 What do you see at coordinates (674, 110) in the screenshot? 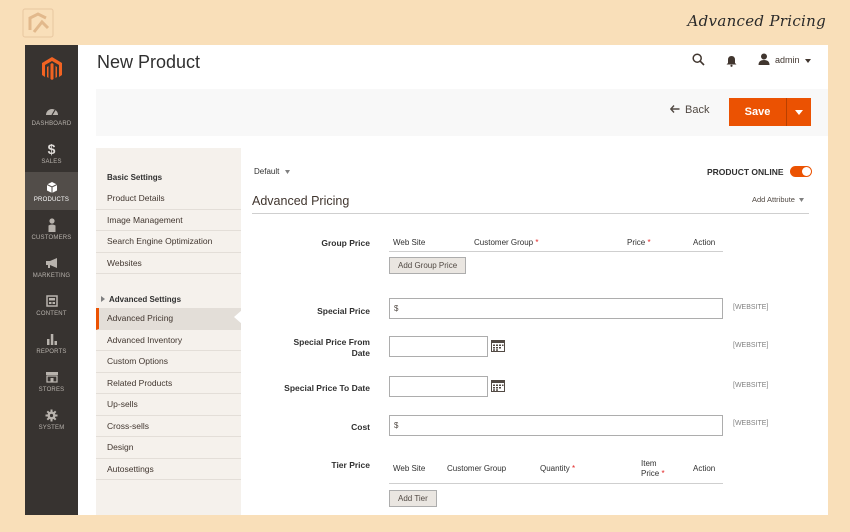
I see `arrow-left-icon` at bounding box center [674, 110].